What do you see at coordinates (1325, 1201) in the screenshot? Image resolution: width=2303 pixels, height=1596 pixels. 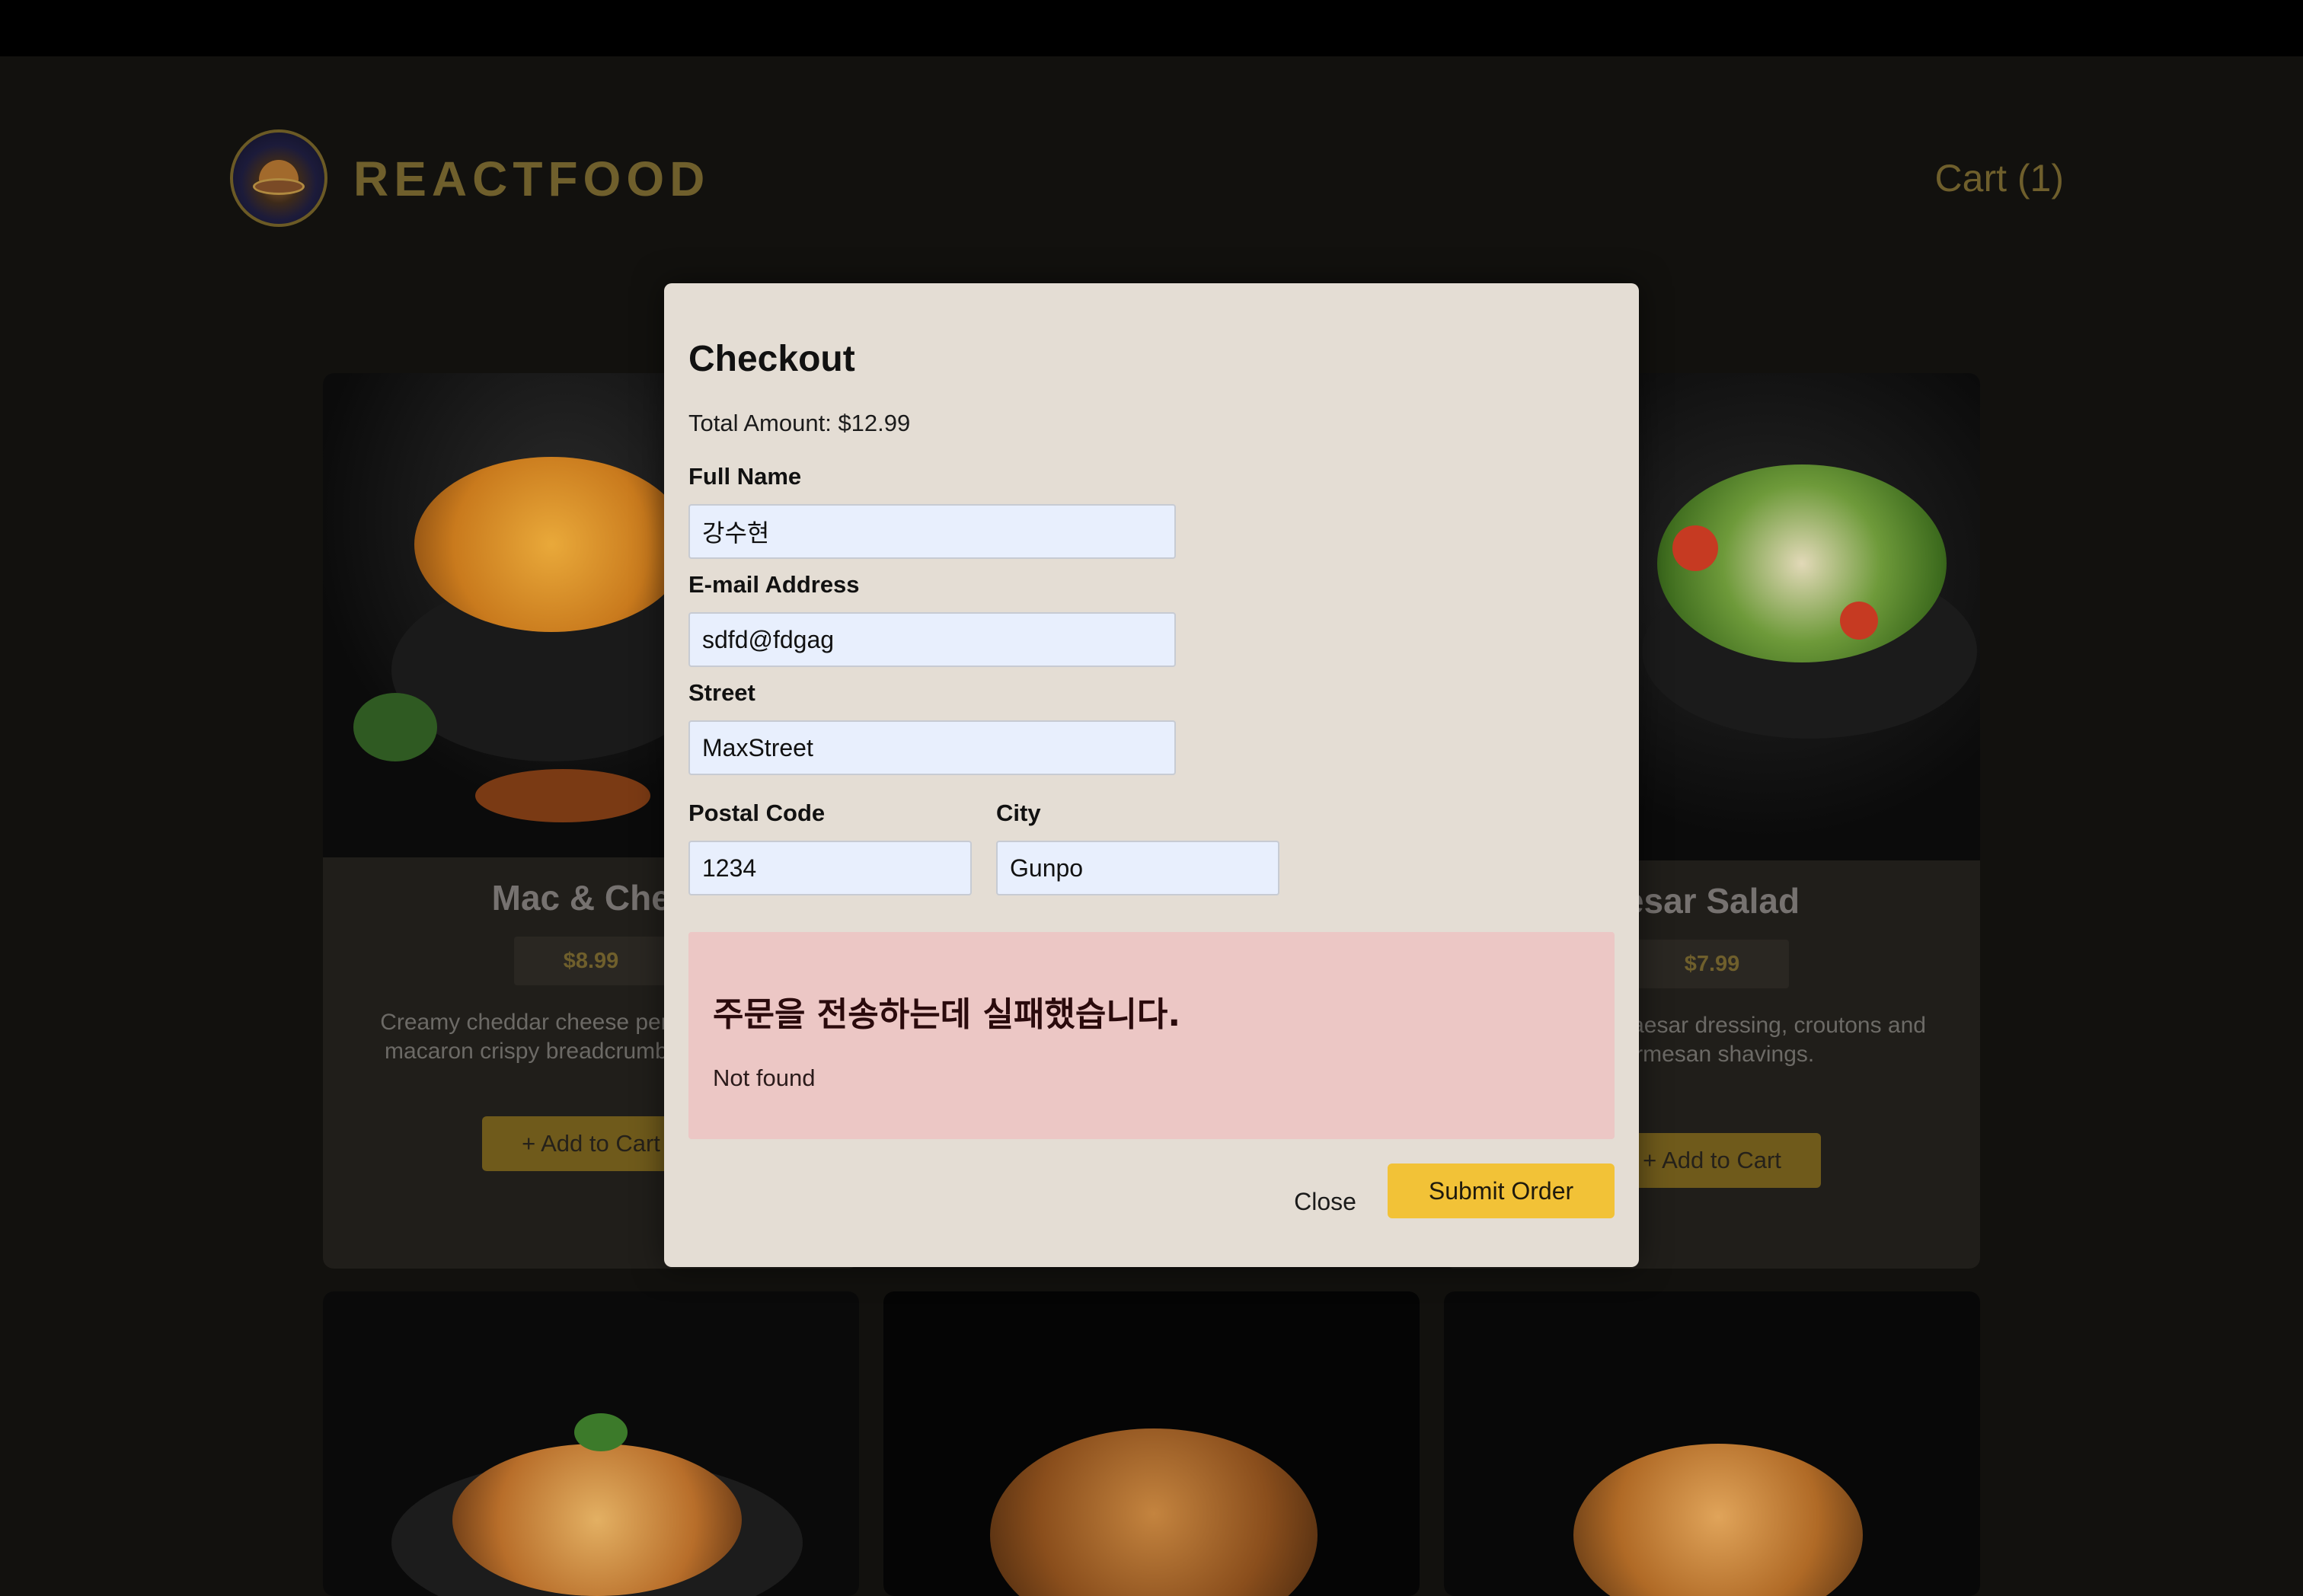 I see `close-button: Close` at bounding box center [1325, 1201].